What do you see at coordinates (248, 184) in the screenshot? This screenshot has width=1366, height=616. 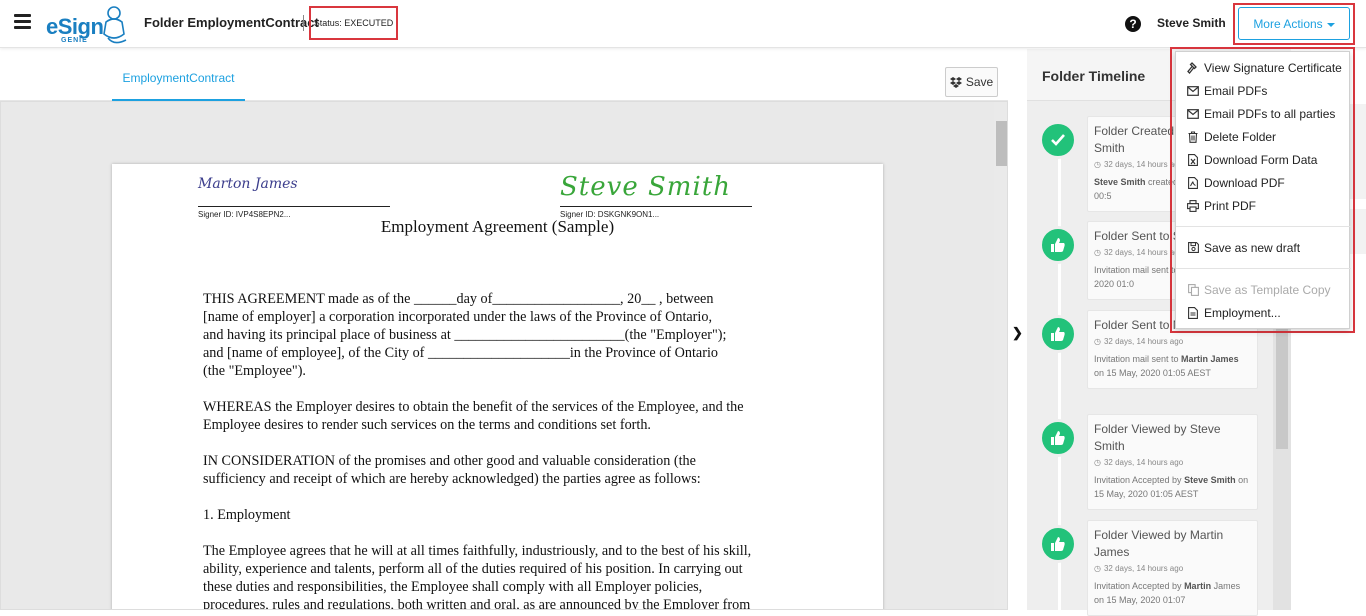 I see `signer1-signature: Marton James` at bounding box center [248, 184].